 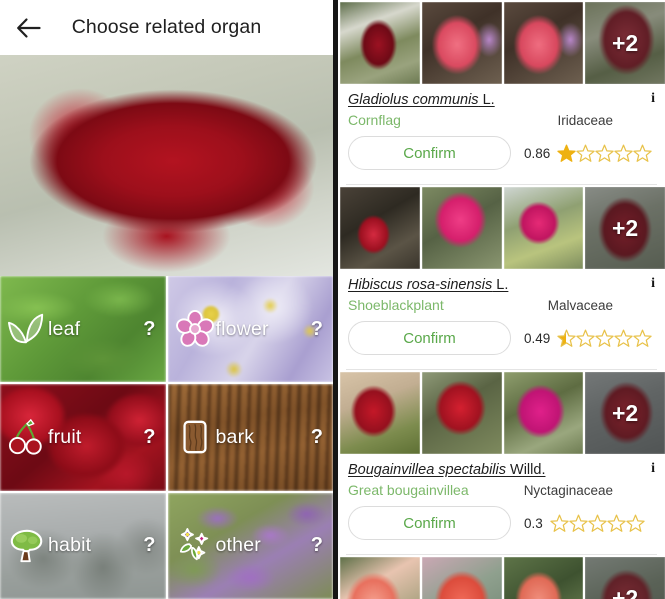 I want to click on organ-label: bark, so click(x=235, y=436).